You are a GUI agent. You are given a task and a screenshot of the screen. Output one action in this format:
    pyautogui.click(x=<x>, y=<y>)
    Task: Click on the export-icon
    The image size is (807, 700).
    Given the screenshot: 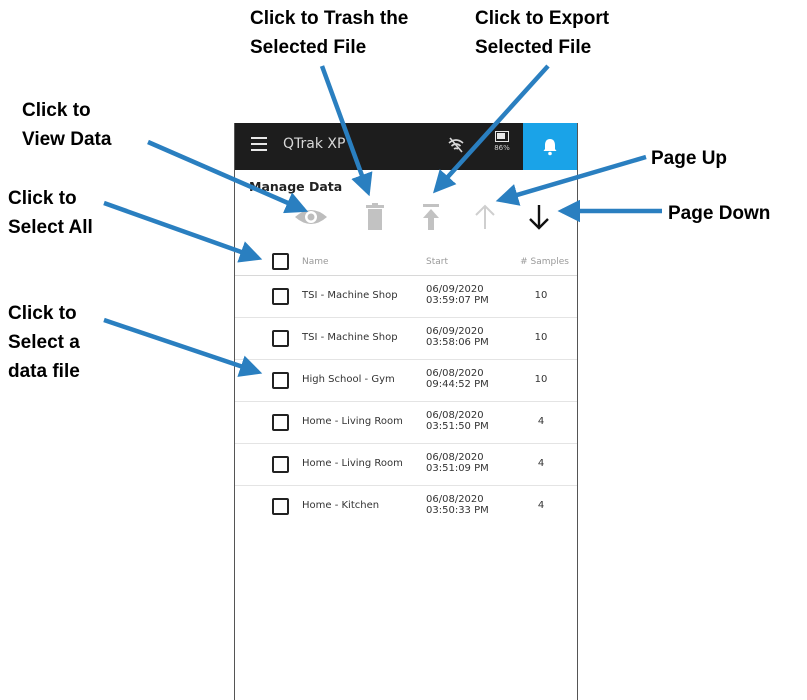 What is the action you would take?
    pyautogui.click(x=431, y=217)
    